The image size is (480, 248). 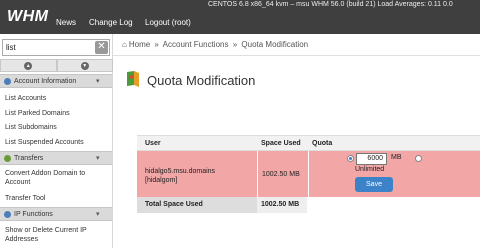 What do you see at coordinates (56, 158) in the screenshot?
I see `category-transfers: Transfers ▾` at bounding box center [56, 158].